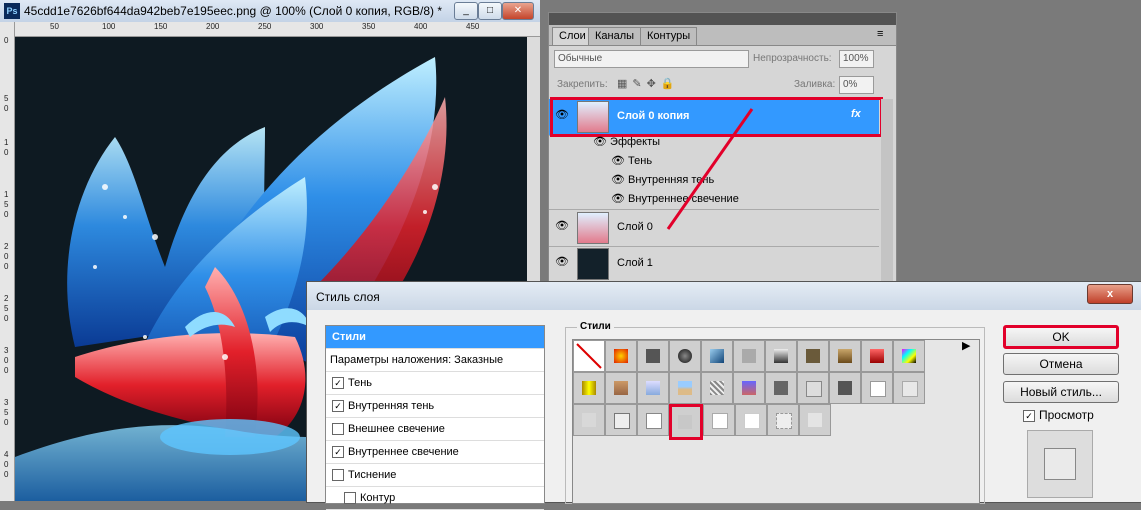 The height and width of the screenshot is (510, 1141). What do you see at coordinates (435, 498) in the screenshot?
I see `list-item-contour: Контур` at bounding box center [435, 498].